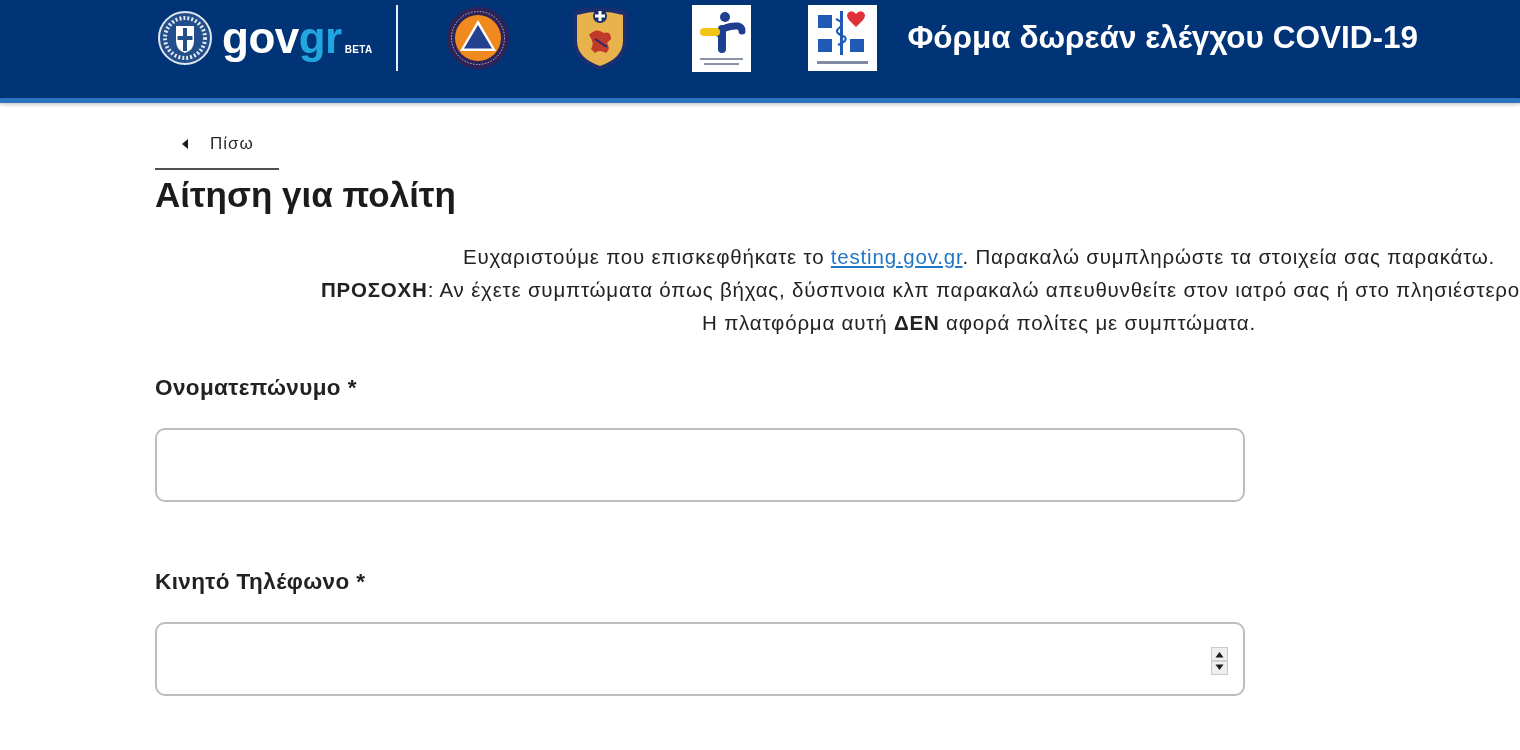  What do you see at coordinates (979, 322) in the screenshot?
I see `notice-text: Η πλατφόρμα αυτή ΔΕΝ αφορά πολίτες με συμπτώματα.` at bounding box center [979, 322].